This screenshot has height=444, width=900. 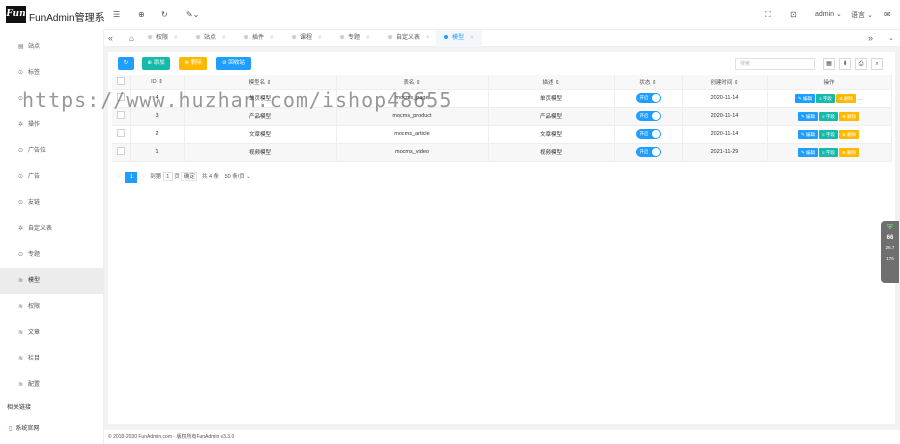 I want to click on tab-permission: 权限 ×, so click(x=163, y=38).